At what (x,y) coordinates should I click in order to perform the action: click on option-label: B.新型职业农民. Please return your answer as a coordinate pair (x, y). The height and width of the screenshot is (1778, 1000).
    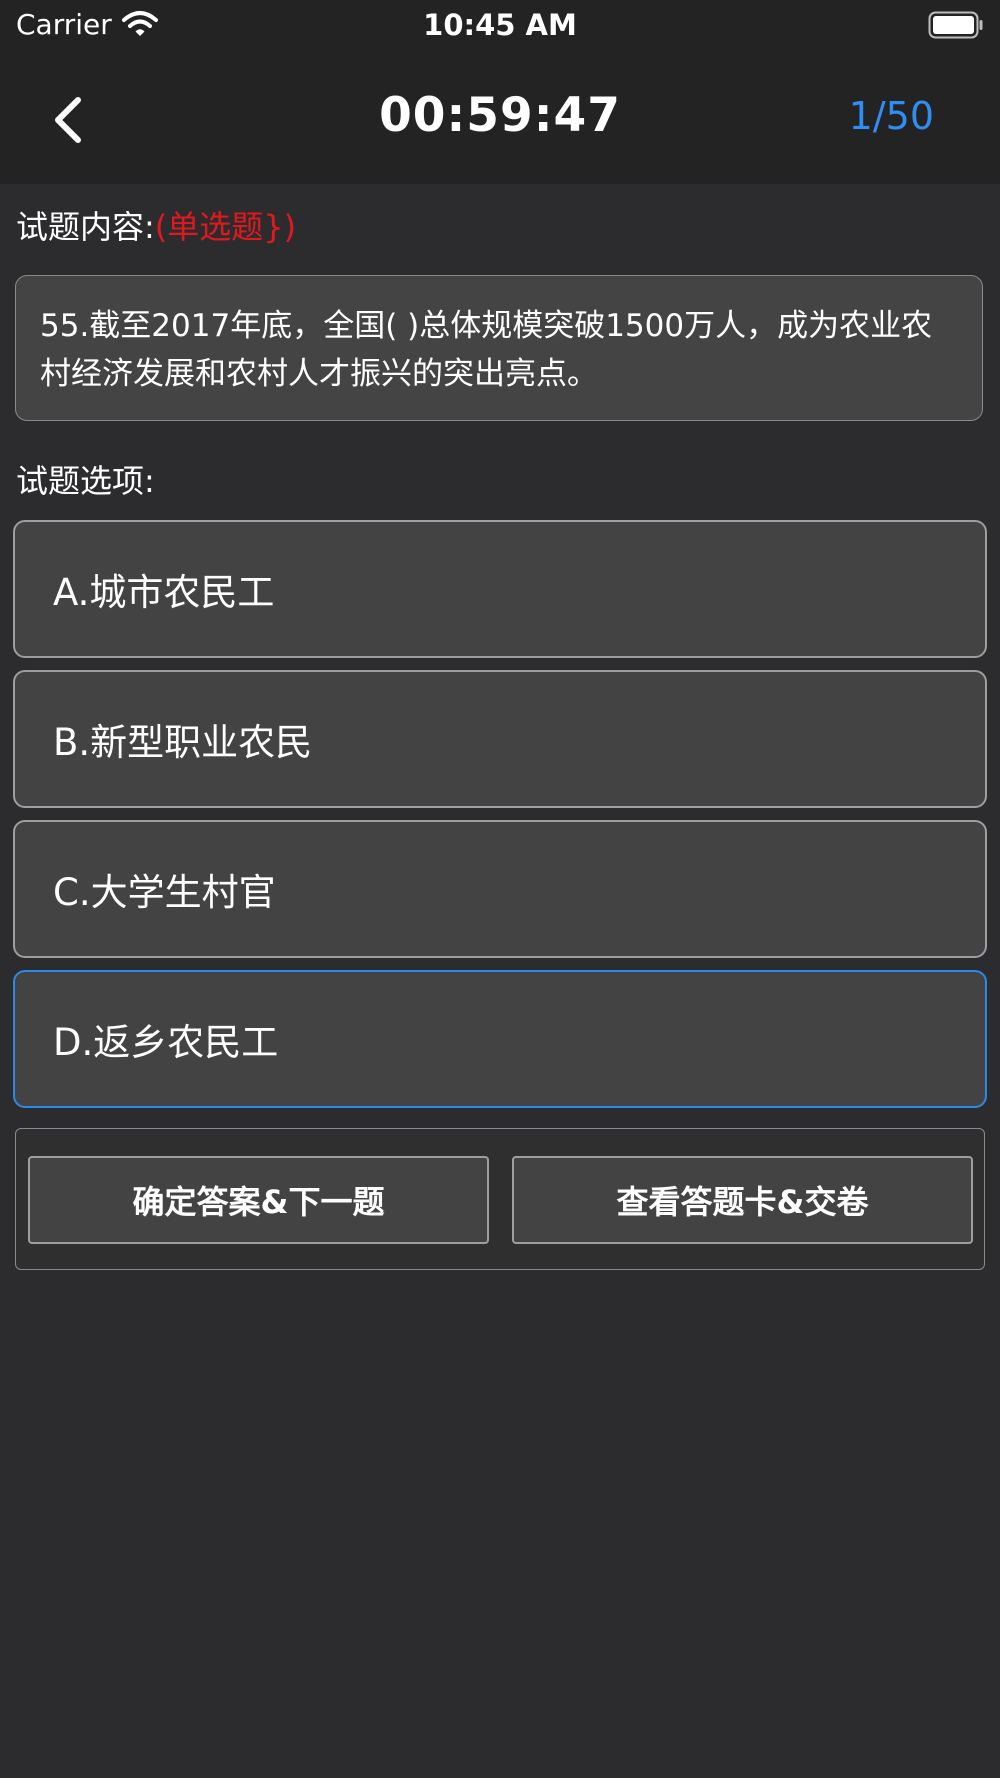
    Looking at the image, I should click on (183, 742).